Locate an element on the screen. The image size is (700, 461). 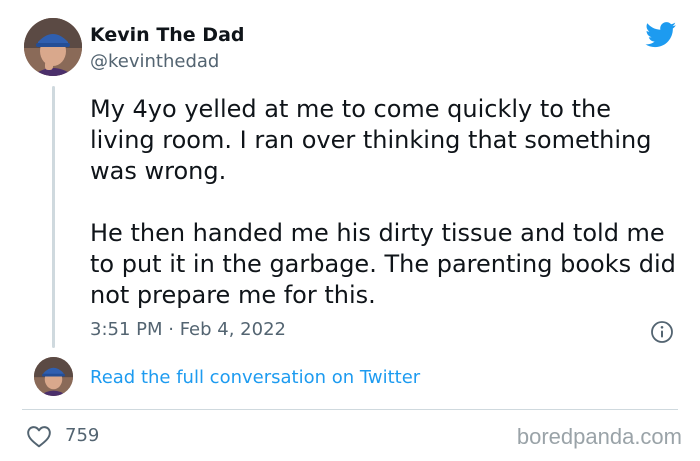
thread-connector-line is located at coordinates (53, 217).